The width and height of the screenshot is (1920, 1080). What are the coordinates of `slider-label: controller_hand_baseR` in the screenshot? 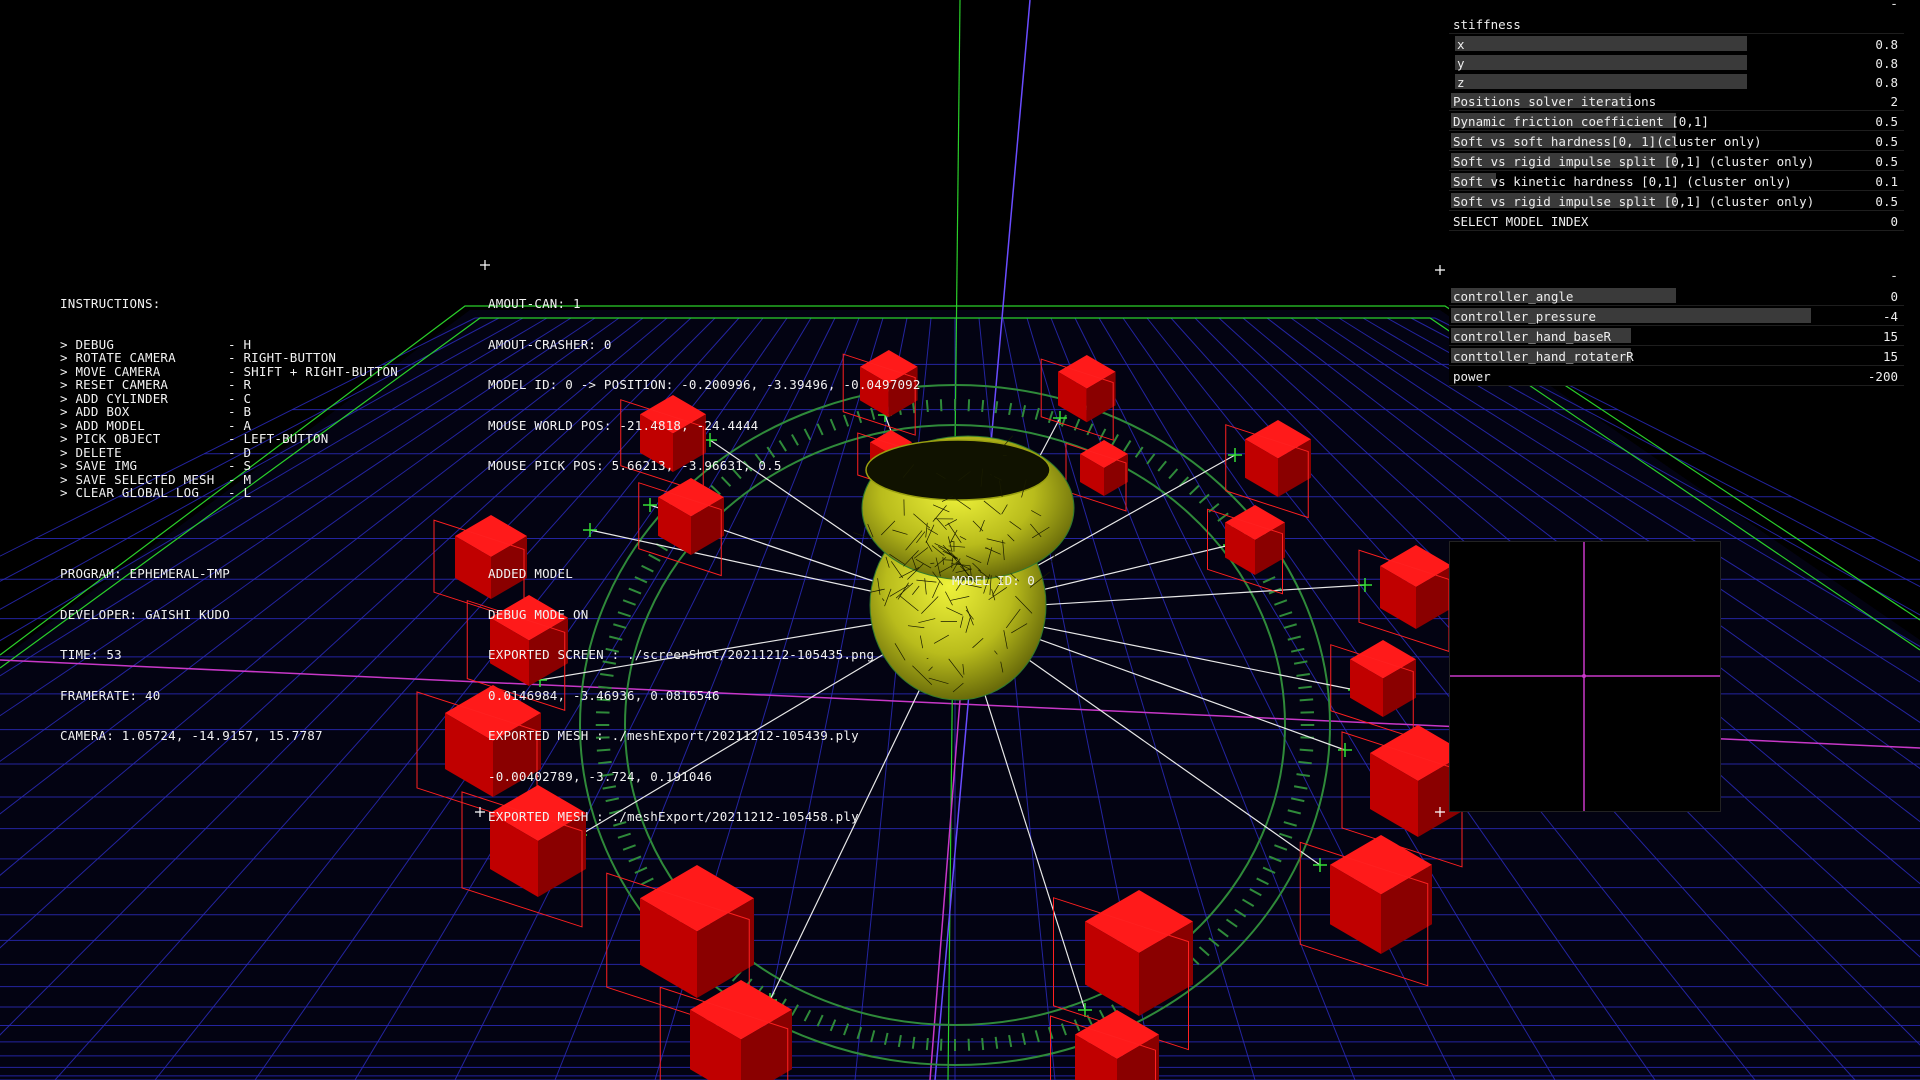 It's located at (1532, 336).